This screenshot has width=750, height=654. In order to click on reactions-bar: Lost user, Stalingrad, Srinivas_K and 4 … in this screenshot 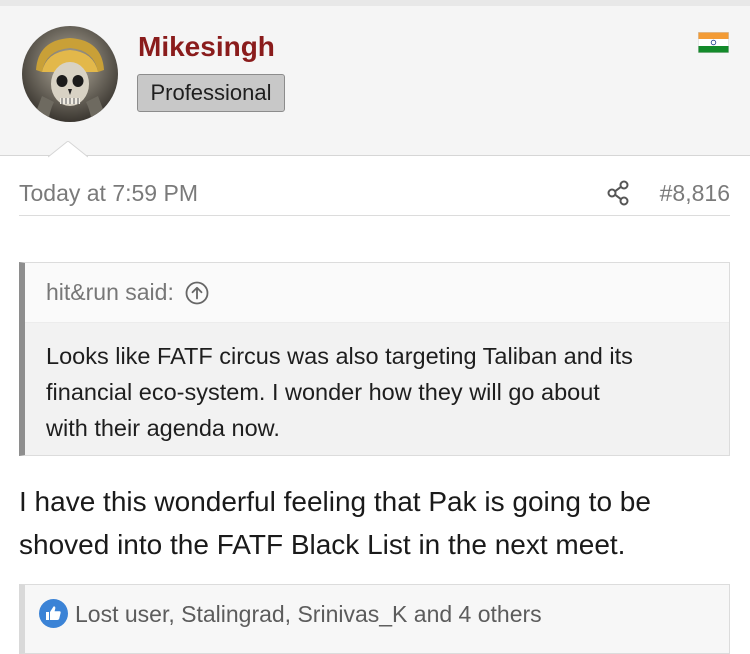, I will do `click(374, 619)`.